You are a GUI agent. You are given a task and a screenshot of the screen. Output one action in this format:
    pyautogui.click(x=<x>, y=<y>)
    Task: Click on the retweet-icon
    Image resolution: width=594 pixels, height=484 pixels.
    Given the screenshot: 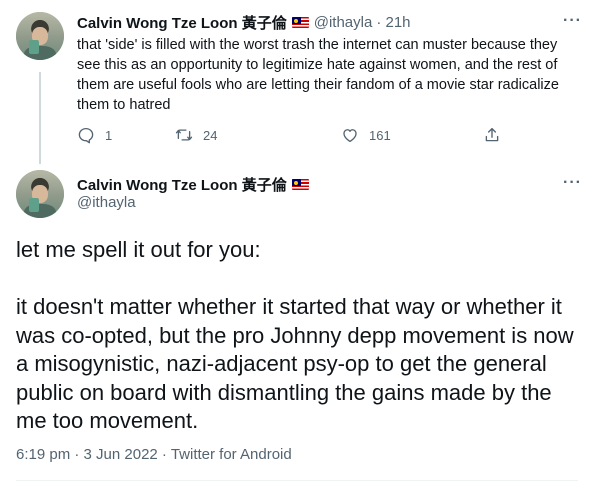 What is the action you would take?
    pyautogui.click(x=184, y=135)
    